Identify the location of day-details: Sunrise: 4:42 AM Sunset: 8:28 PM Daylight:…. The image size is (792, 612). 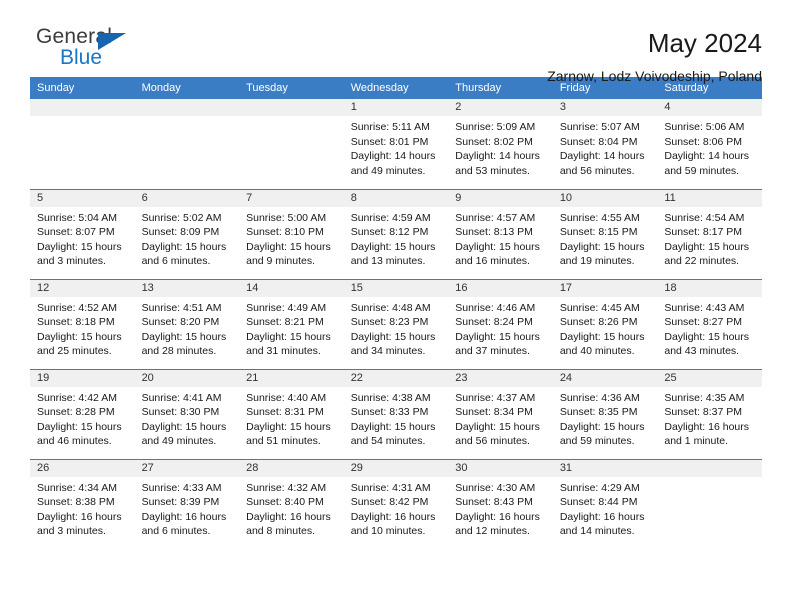
(82, 418).